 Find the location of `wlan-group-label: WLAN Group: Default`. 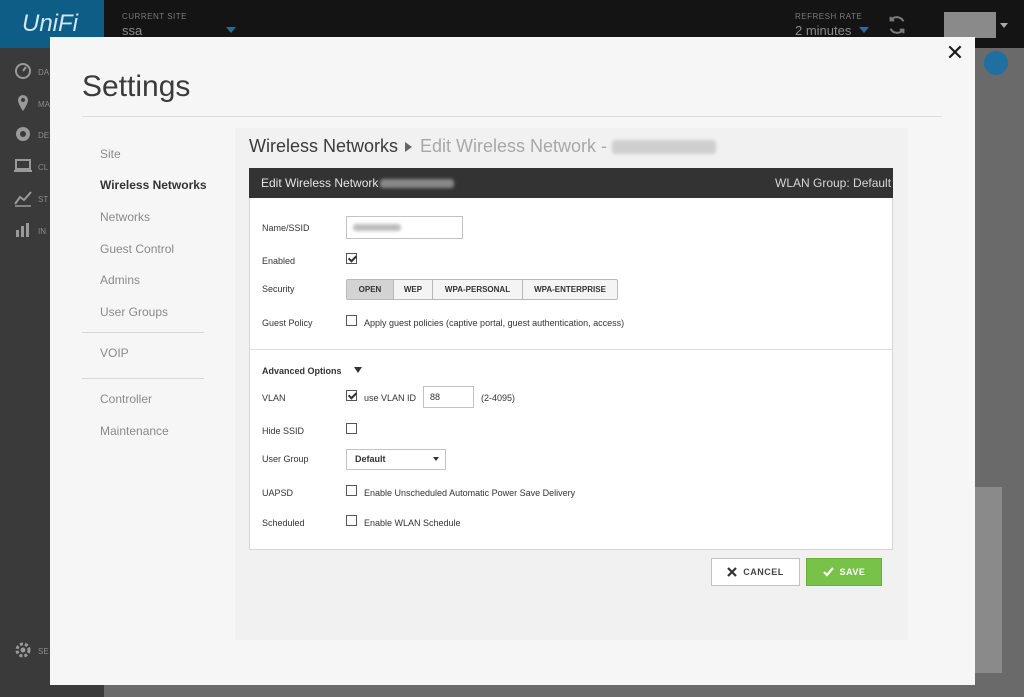

wlan-group-label: WLAN Group: Default is located at coordinates (833, 183).